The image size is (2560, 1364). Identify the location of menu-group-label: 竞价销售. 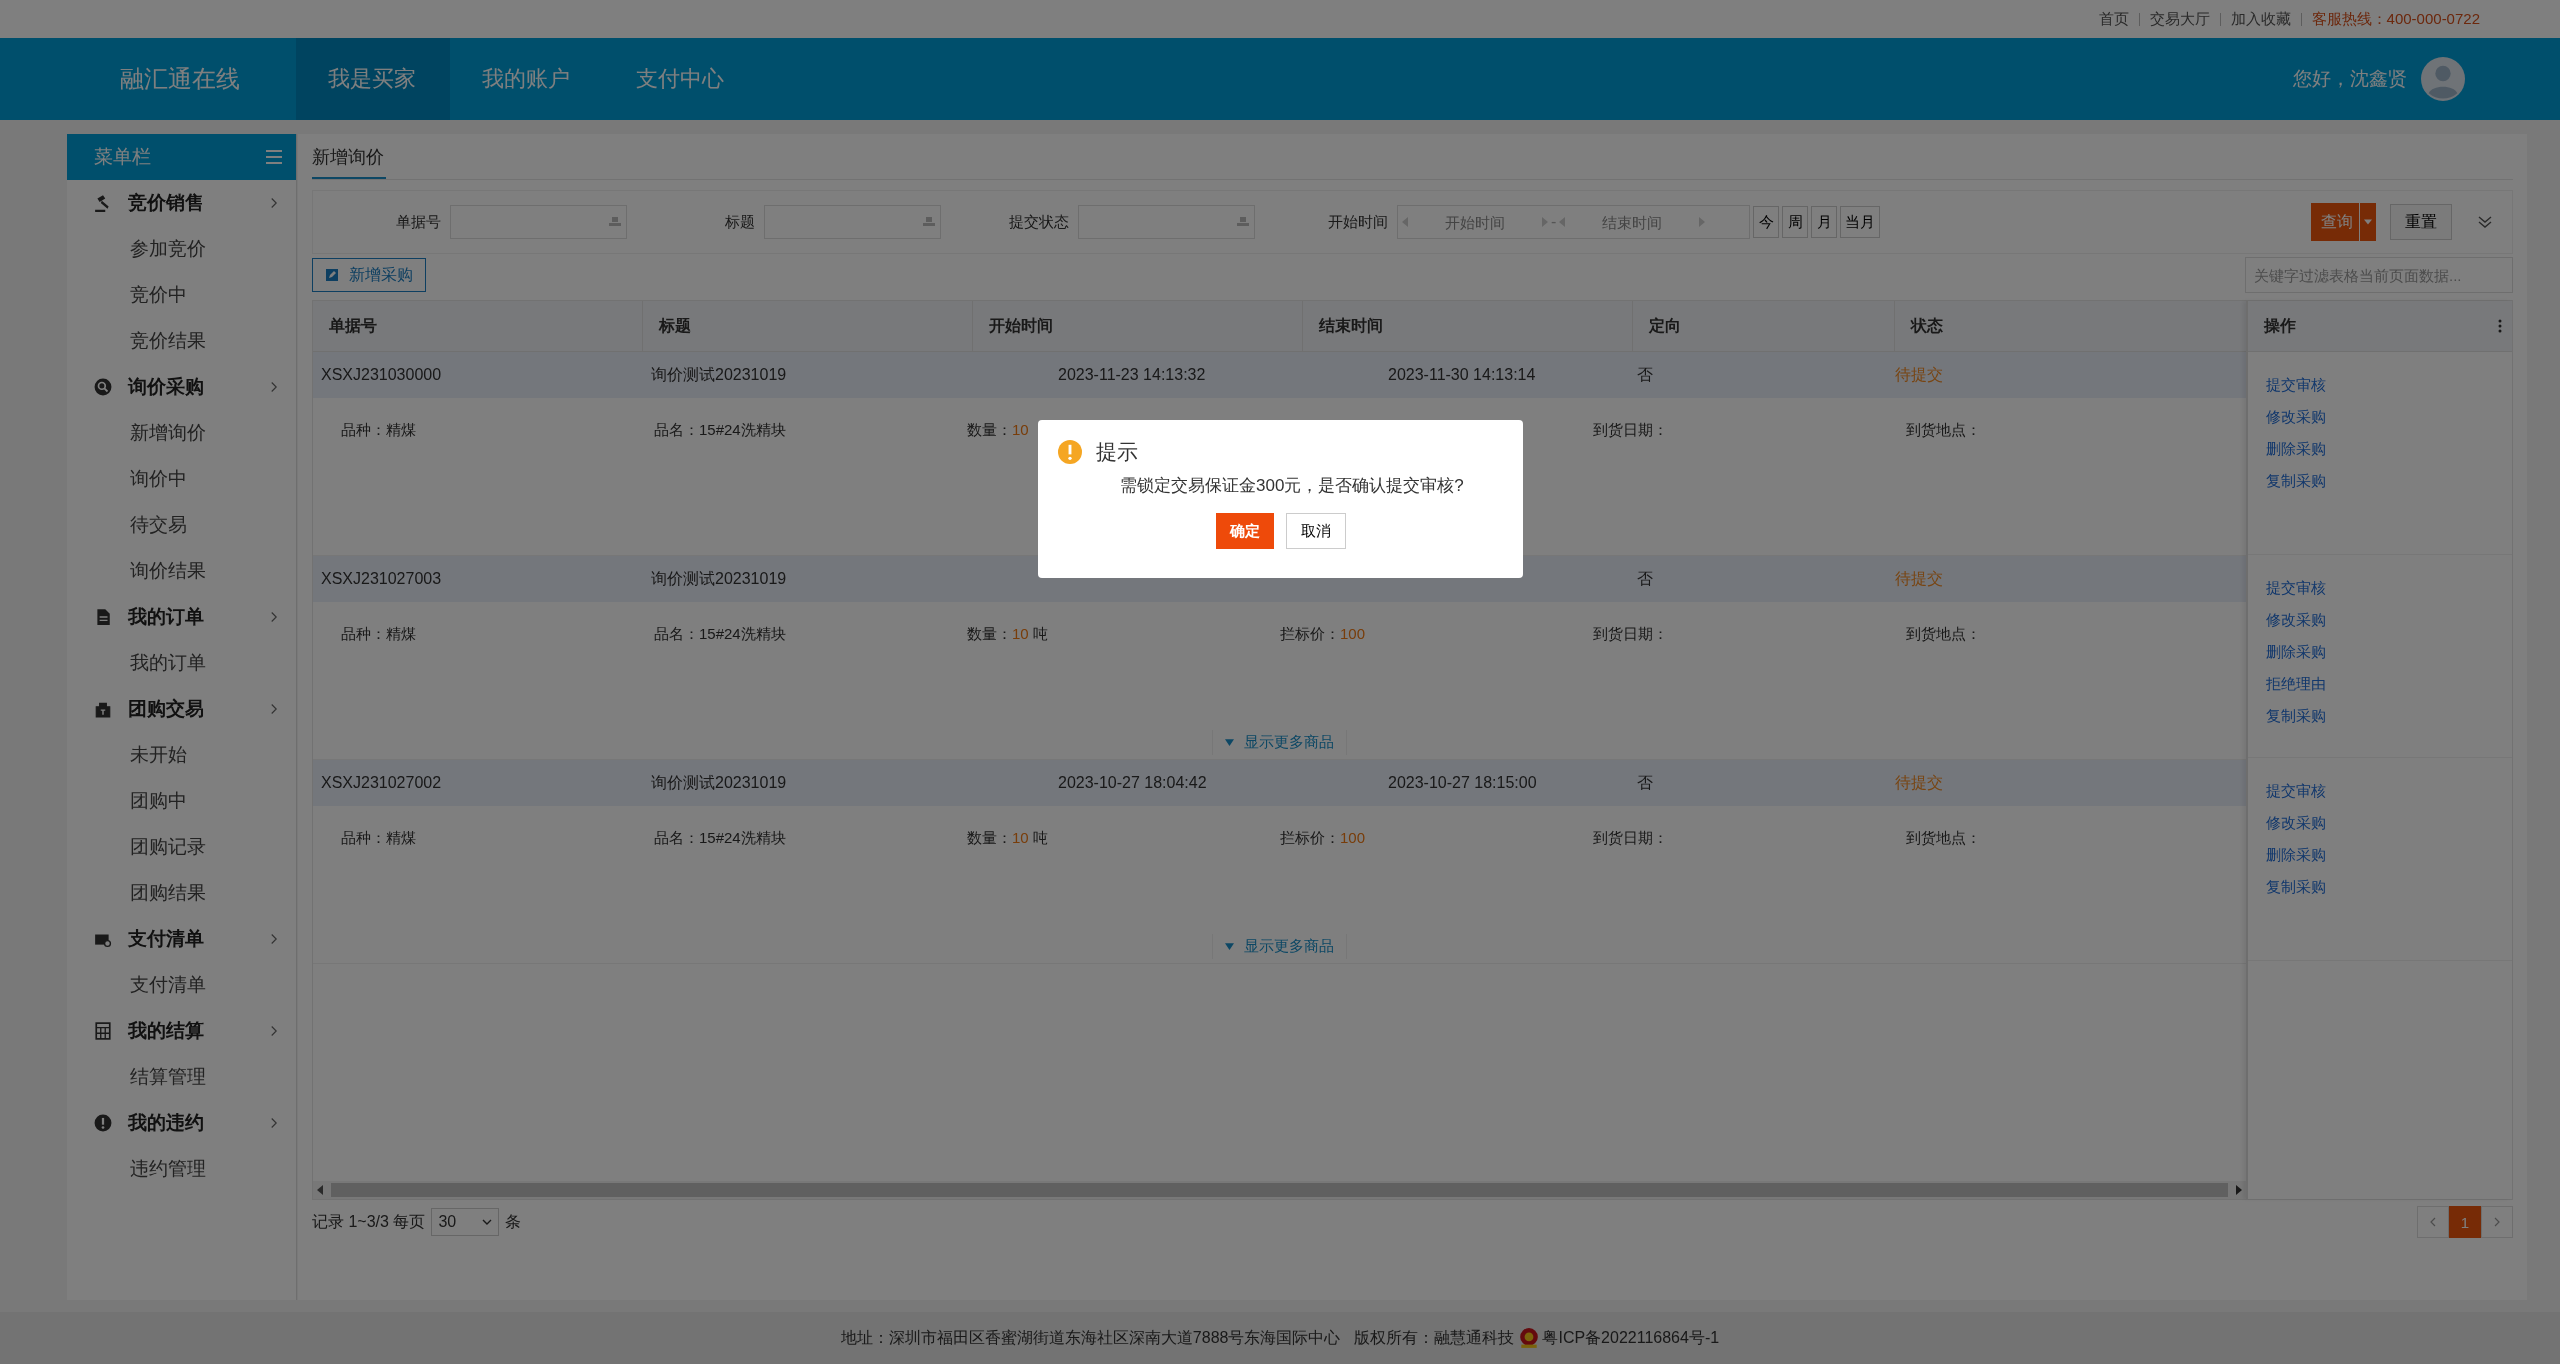
(166, 203).